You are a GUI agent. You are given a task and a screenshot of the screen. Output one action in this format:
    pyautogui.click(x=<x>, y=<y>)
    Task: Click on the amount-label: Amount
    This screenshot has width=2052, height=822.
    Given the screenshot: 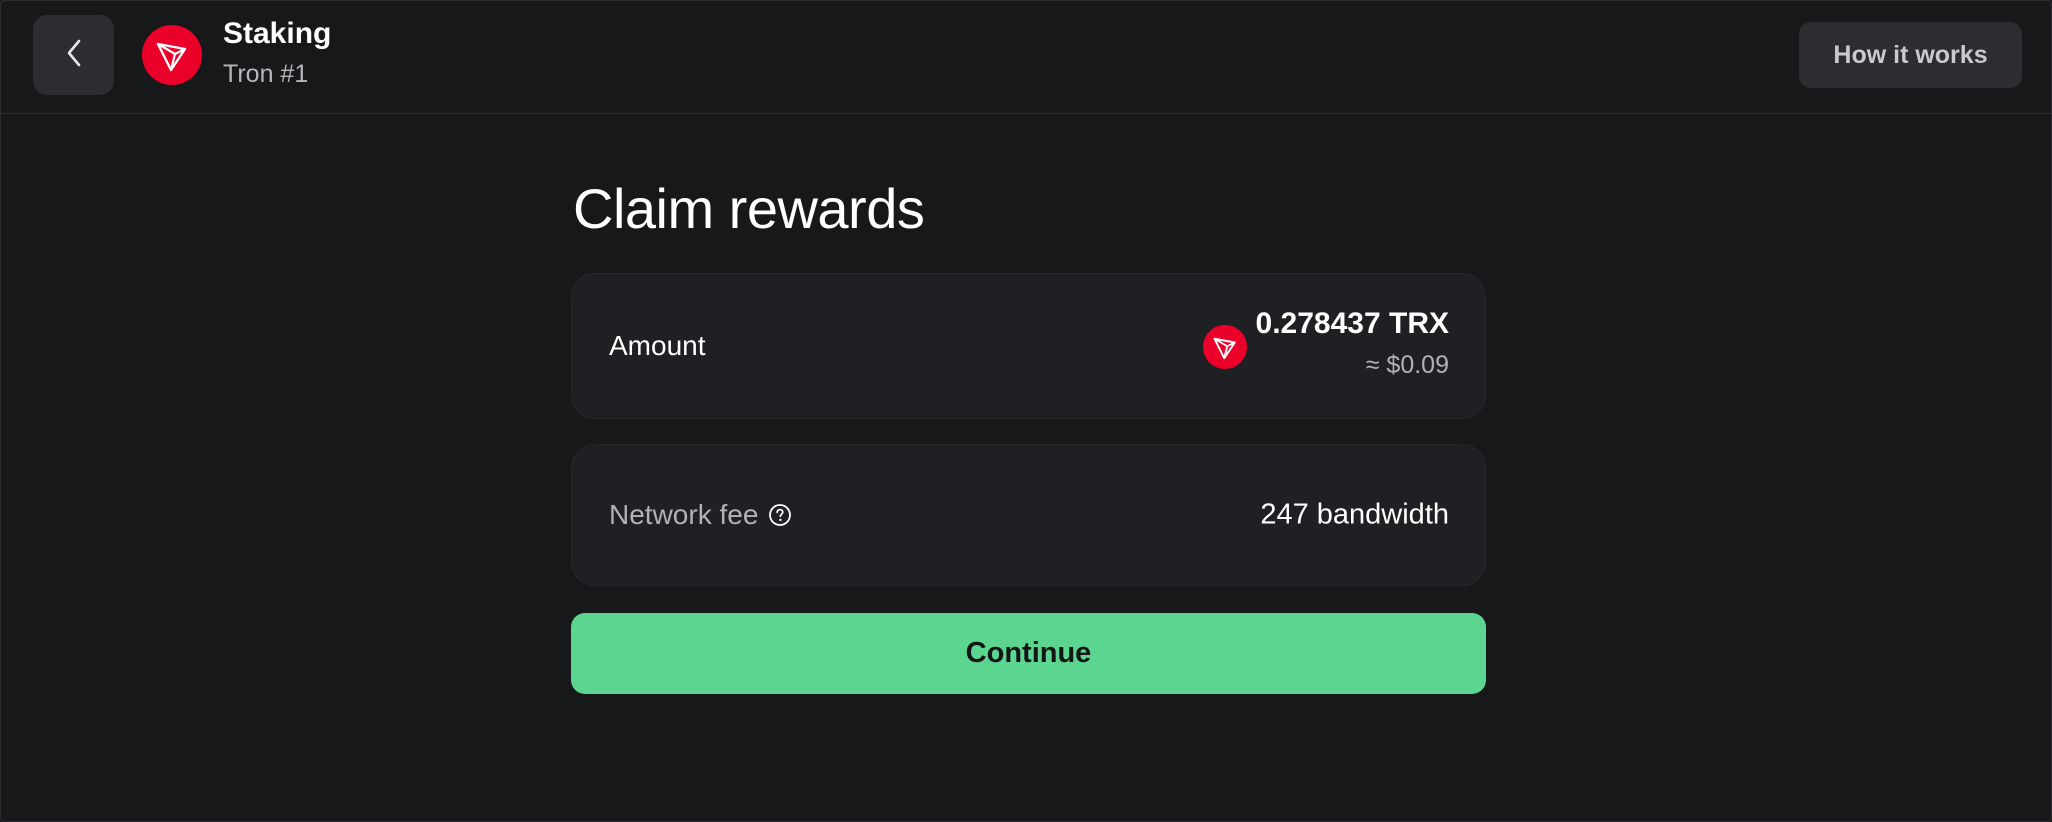 What is the action you would take?
    pyautogui.click(x=657, y=346)
    